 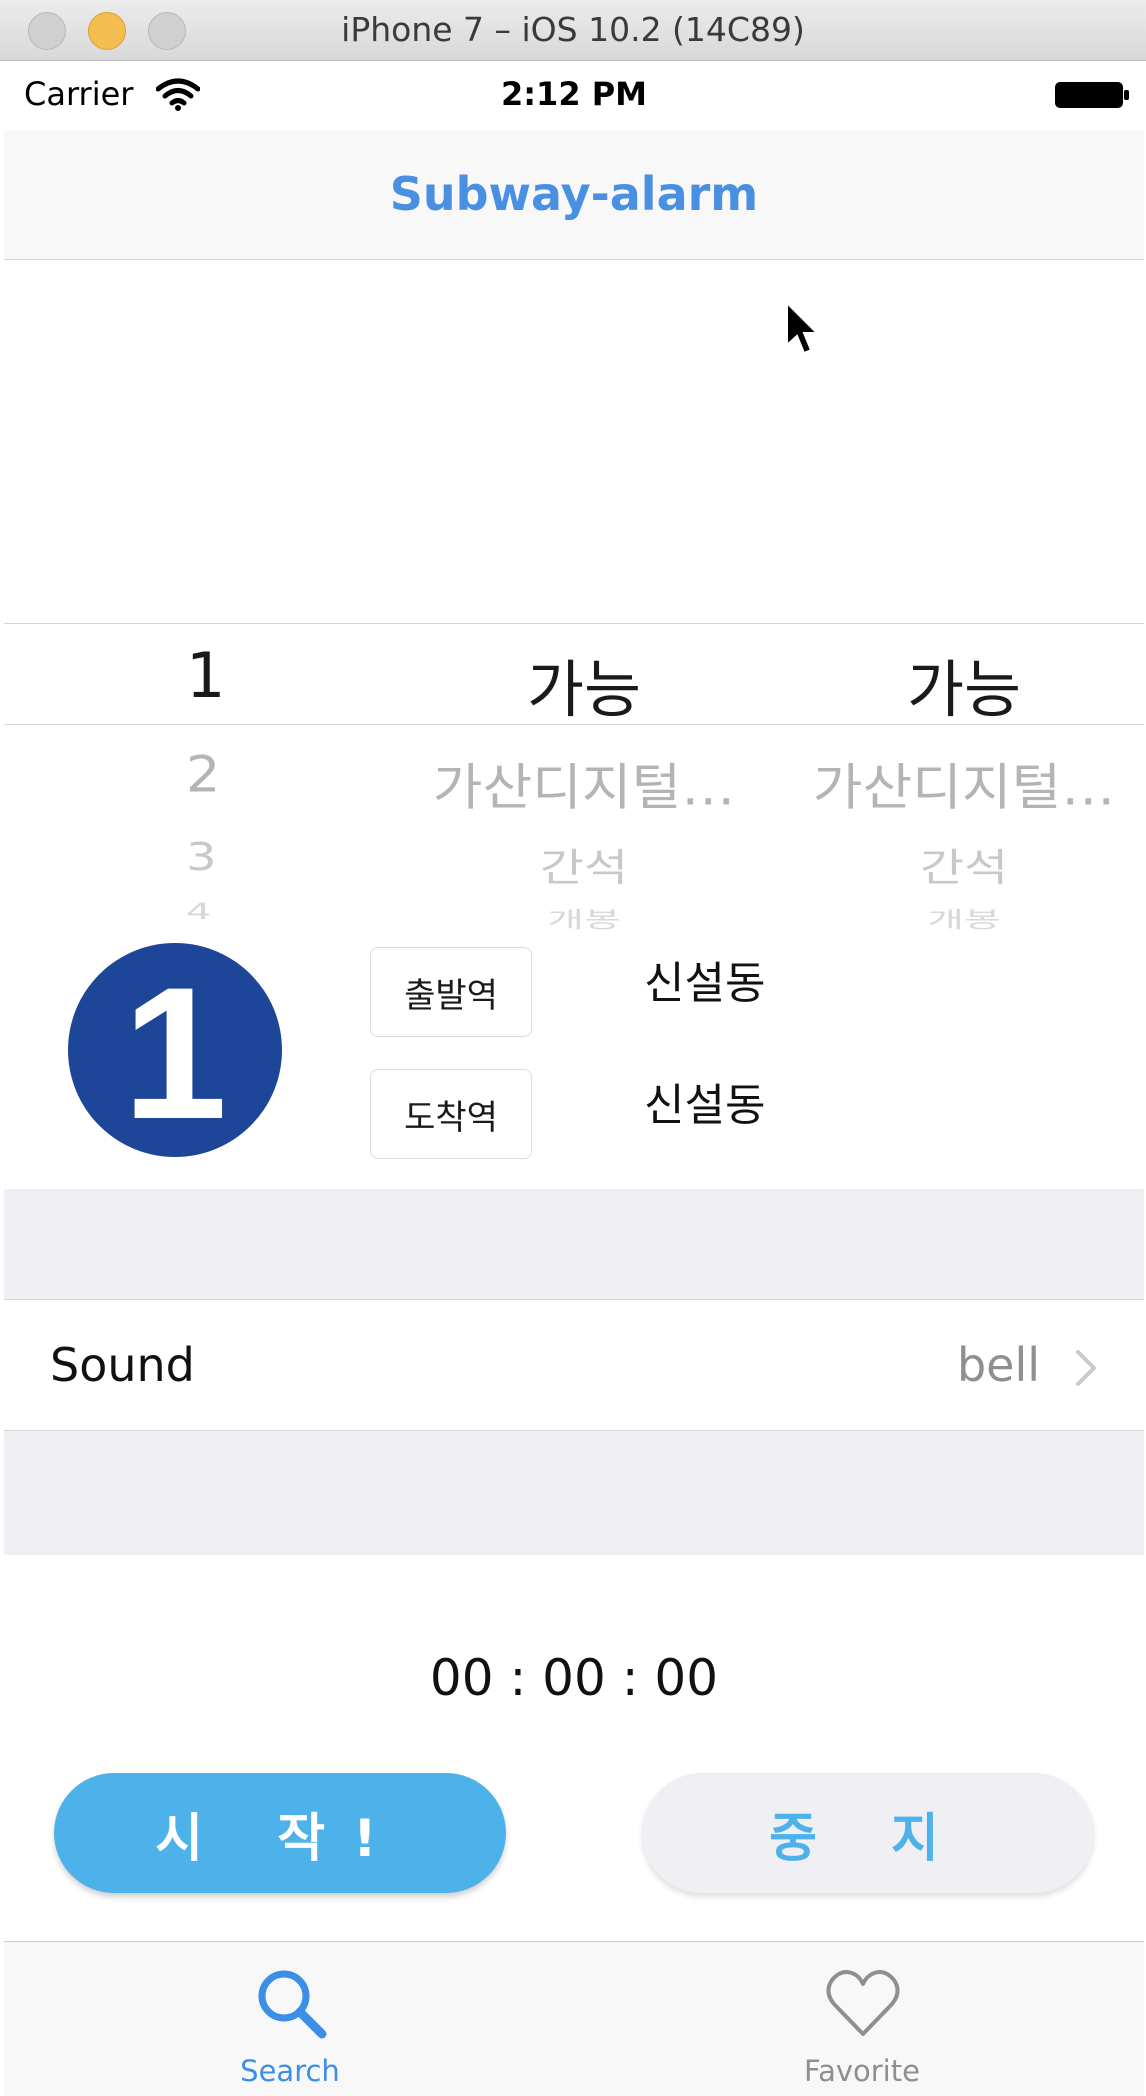 I want to click on picker-row: 2, so click(x=204, y=774).